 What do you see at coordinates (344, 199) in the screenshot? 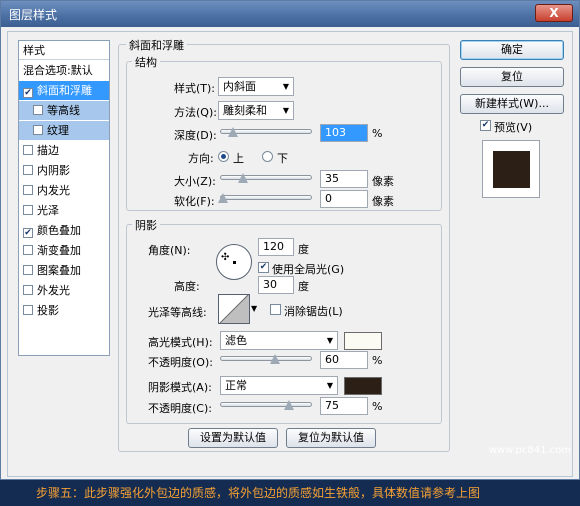
I see `soften-input: 0` at bounding box center [344, 199].